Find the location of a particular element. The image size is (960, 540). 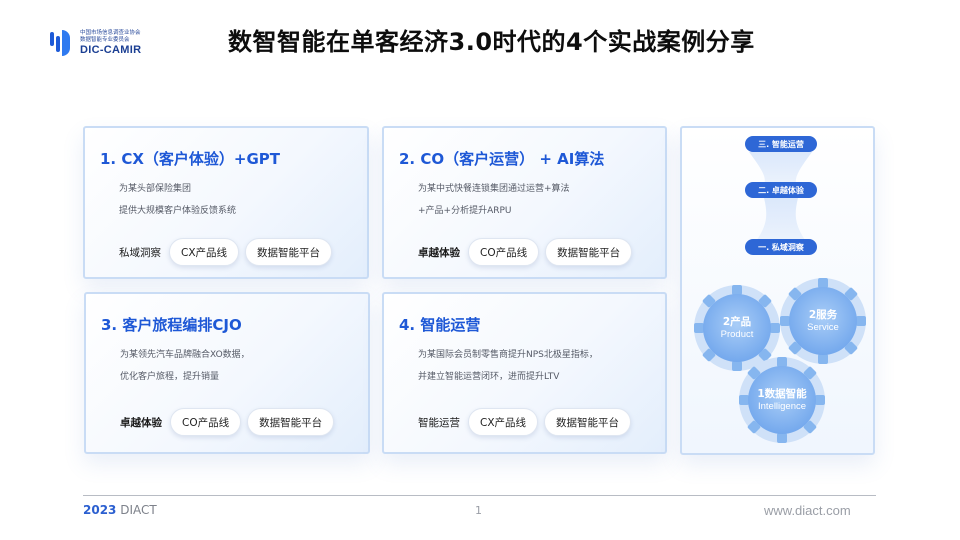

case-card-desc-line: 为某头部保险集团 is located at coordinates (155, 189).